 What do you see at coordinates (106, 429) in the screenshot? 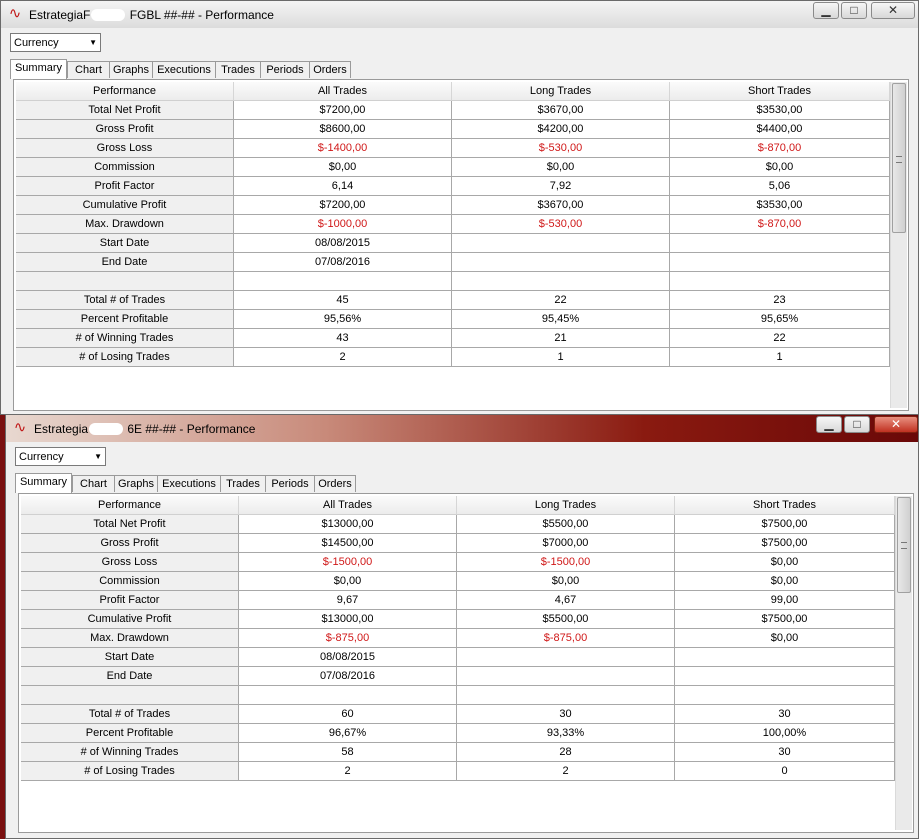
I see `redacted-mark` at bounding box center [106, 429].